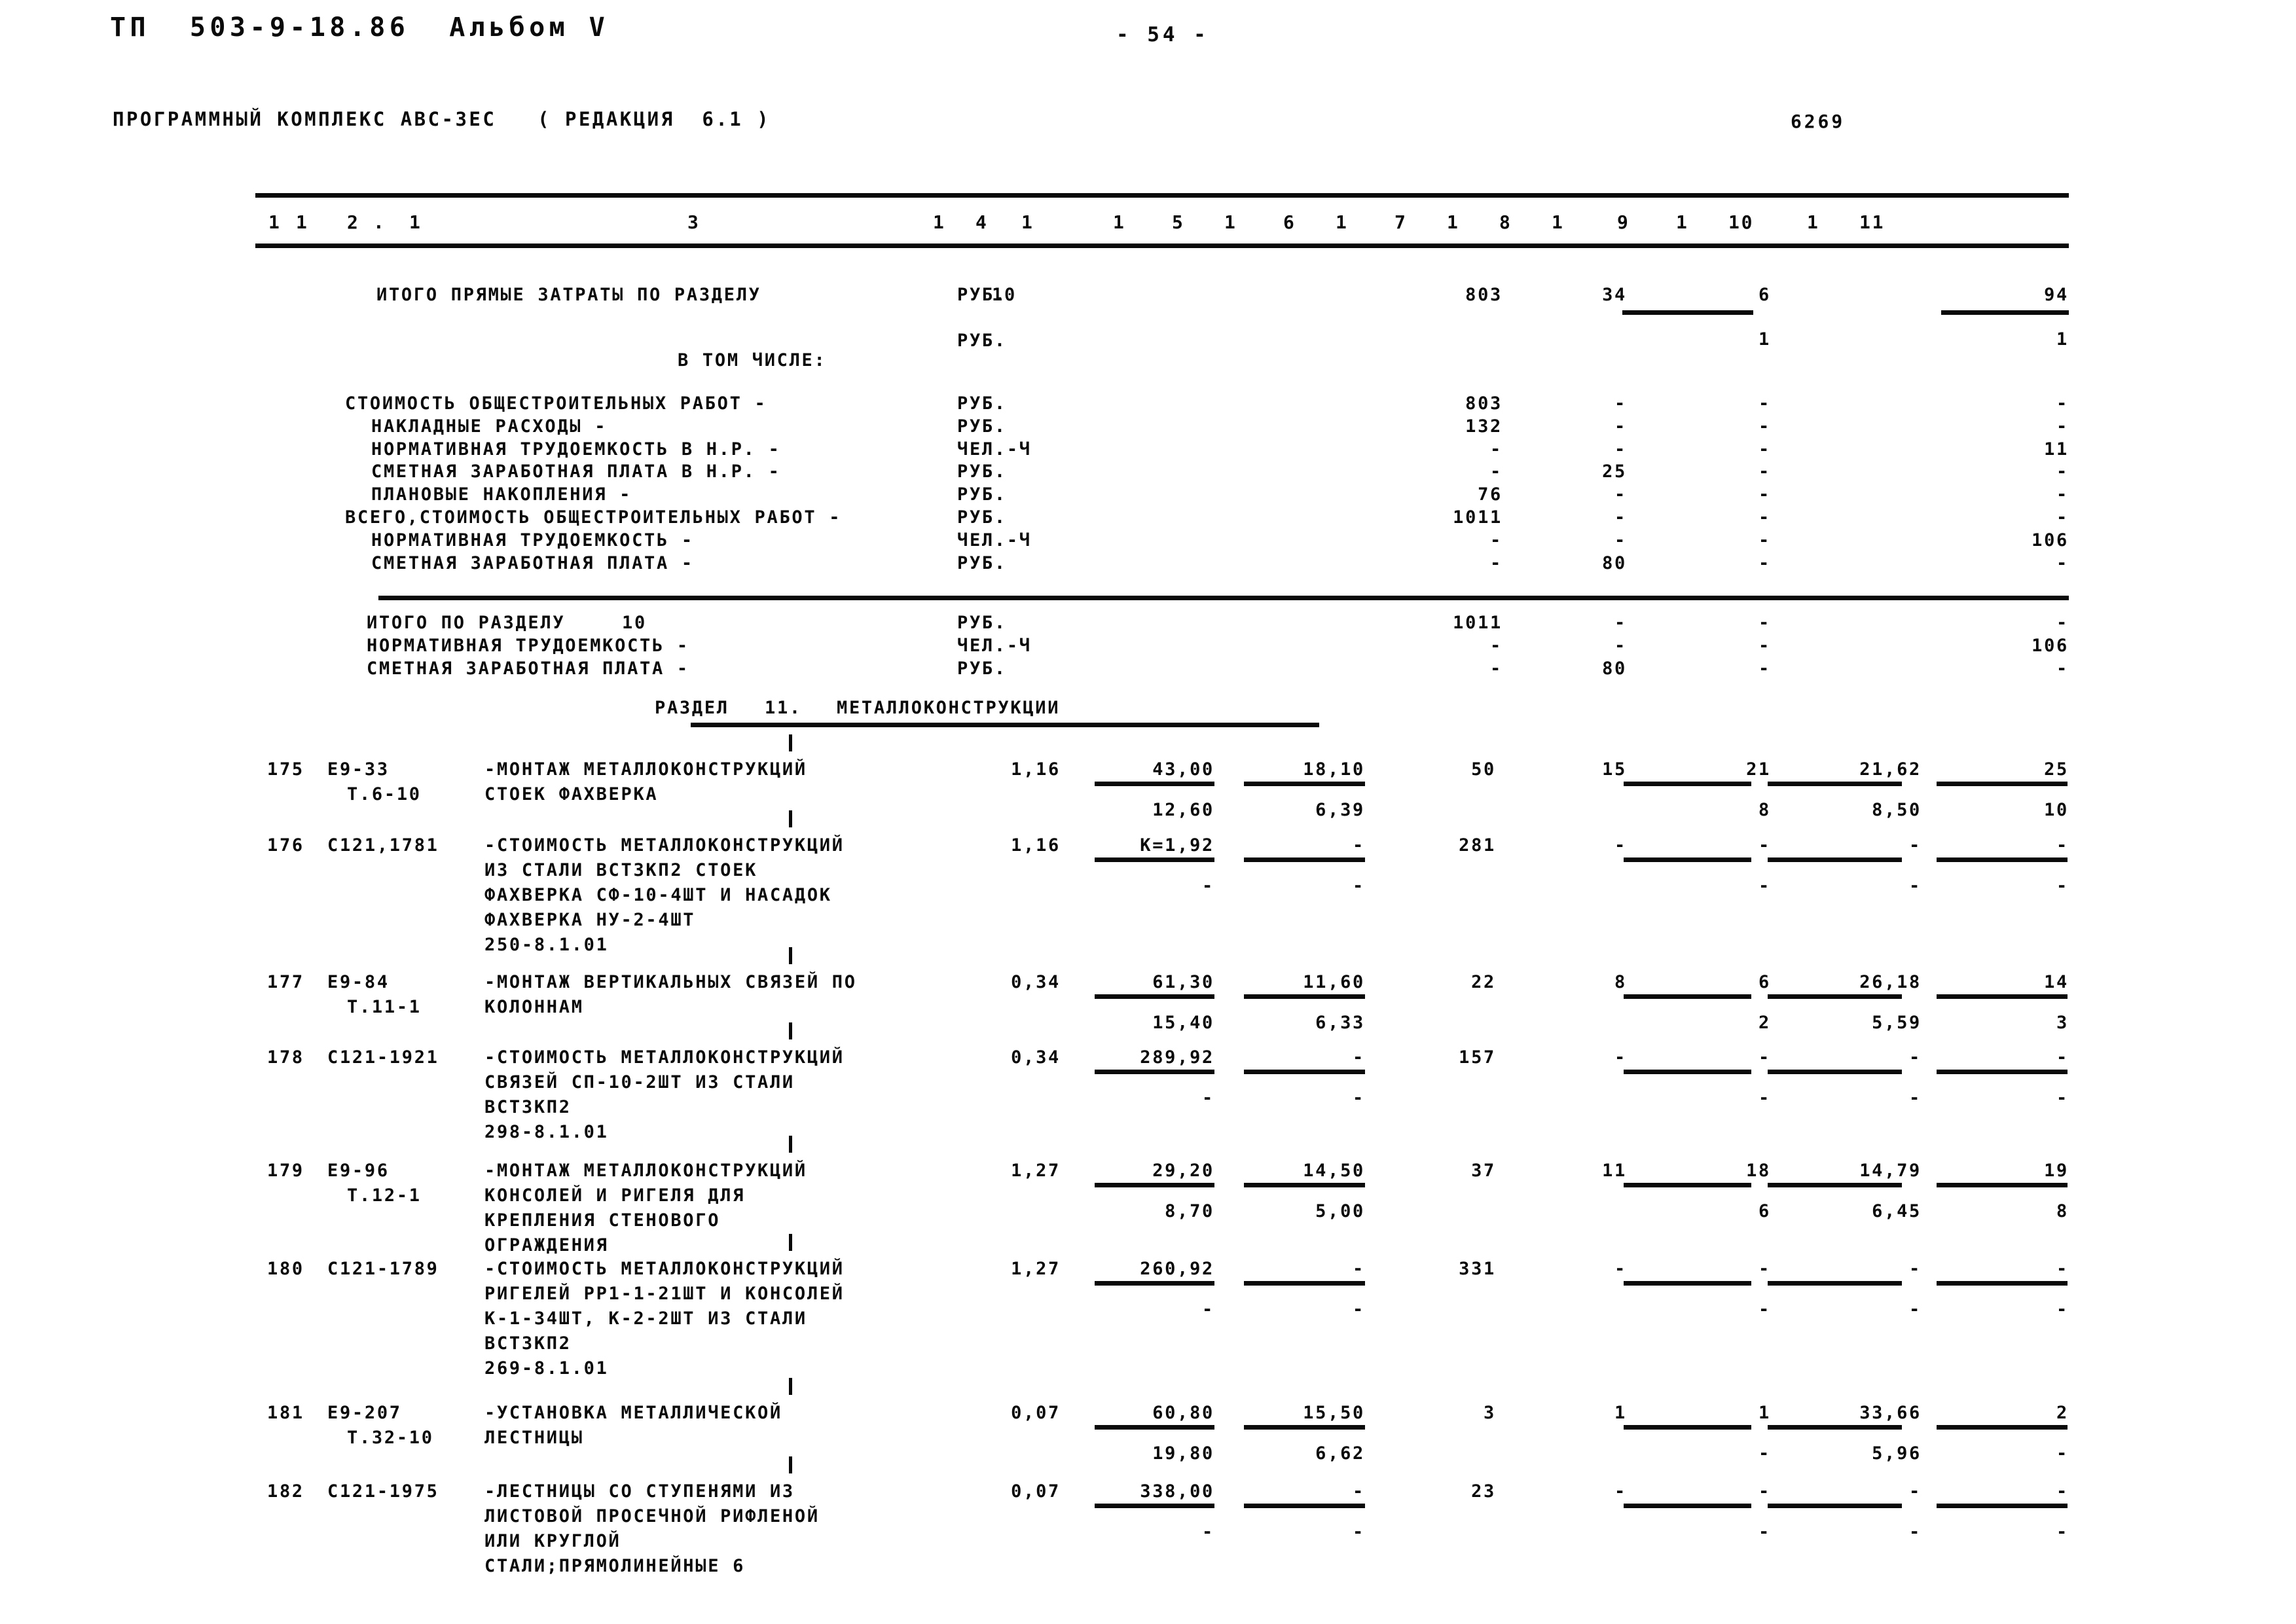 The width and height of the screenshot is (2296, 1624). What do you see at coordinates (2062, 1269) in the screenshot?
I see `item-c11-5: -` at bounding box center [2062, 1269].